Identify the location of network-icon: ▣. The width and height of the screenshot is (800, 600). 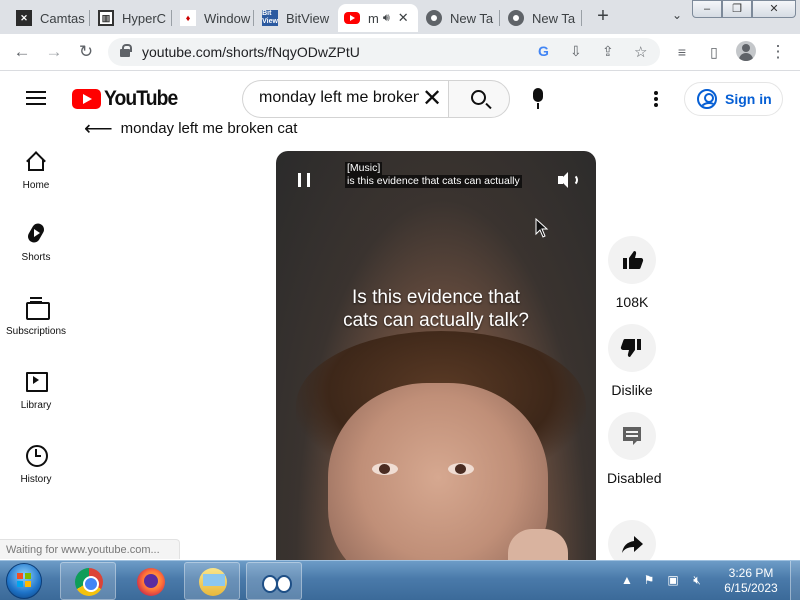
(673, 580).